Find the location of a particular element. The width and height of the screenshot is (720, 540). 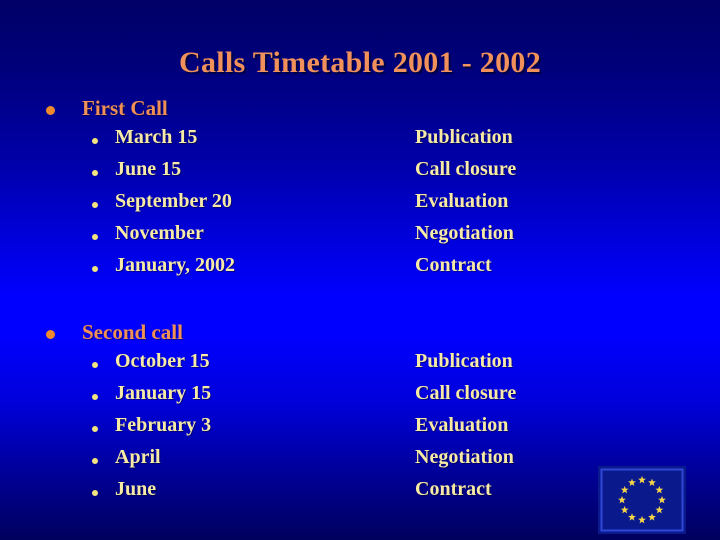

list-item: October 15 Publication is located at coordinates (360, 366).